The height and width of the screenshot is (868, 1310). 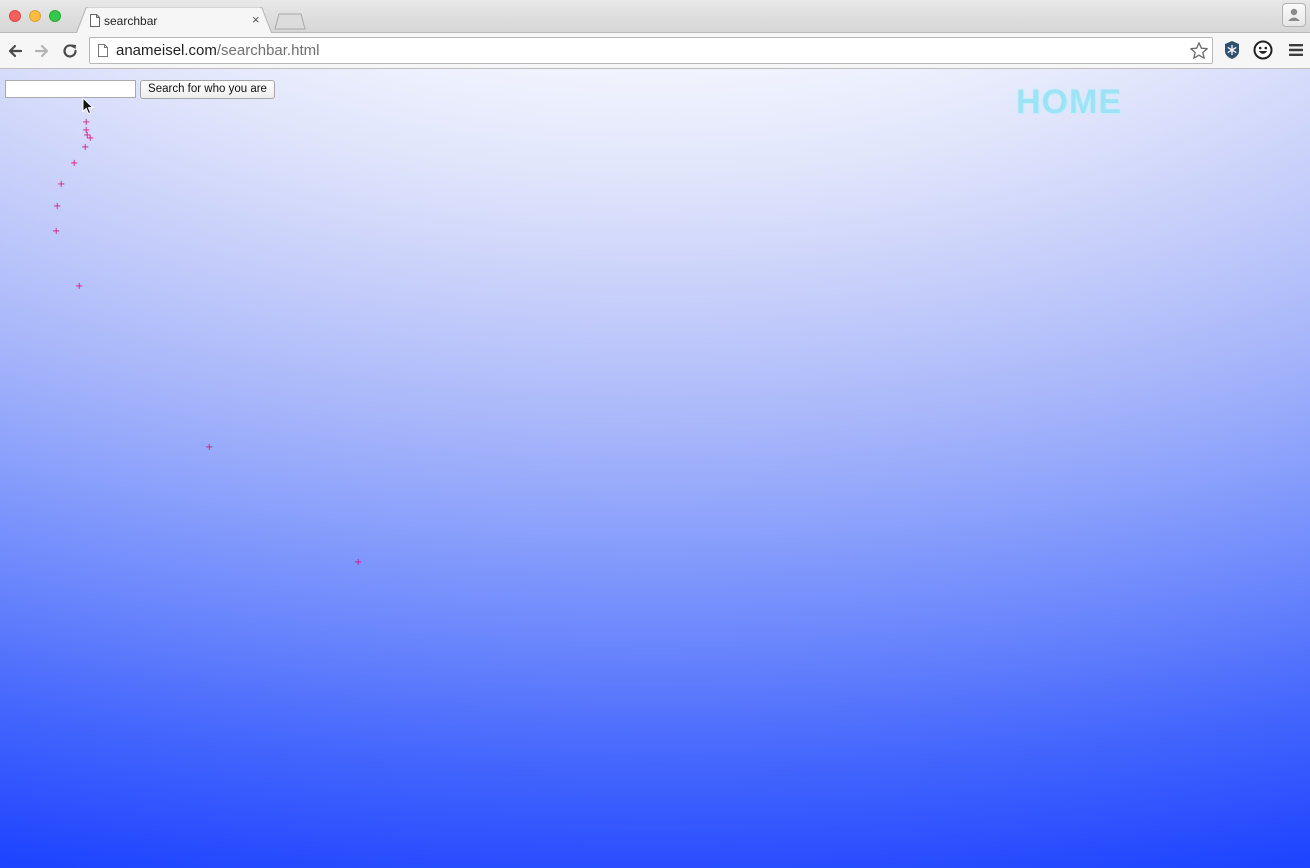 I want to click on tab-title: searchbar, so click(x=131, y=21).